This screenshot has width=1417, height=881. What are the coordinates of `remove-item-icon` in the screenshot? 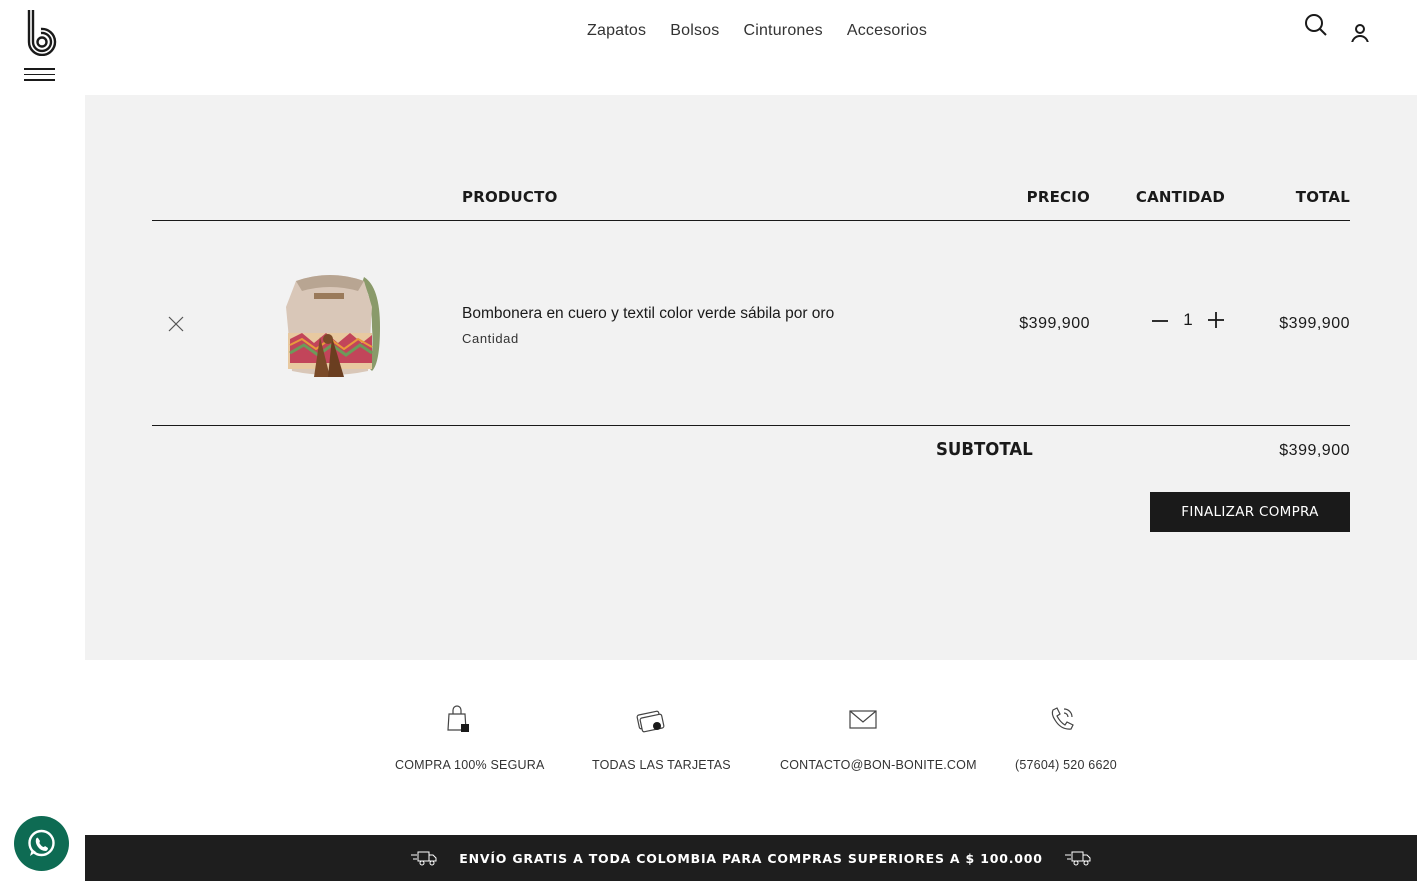 It's located at (176, 324).